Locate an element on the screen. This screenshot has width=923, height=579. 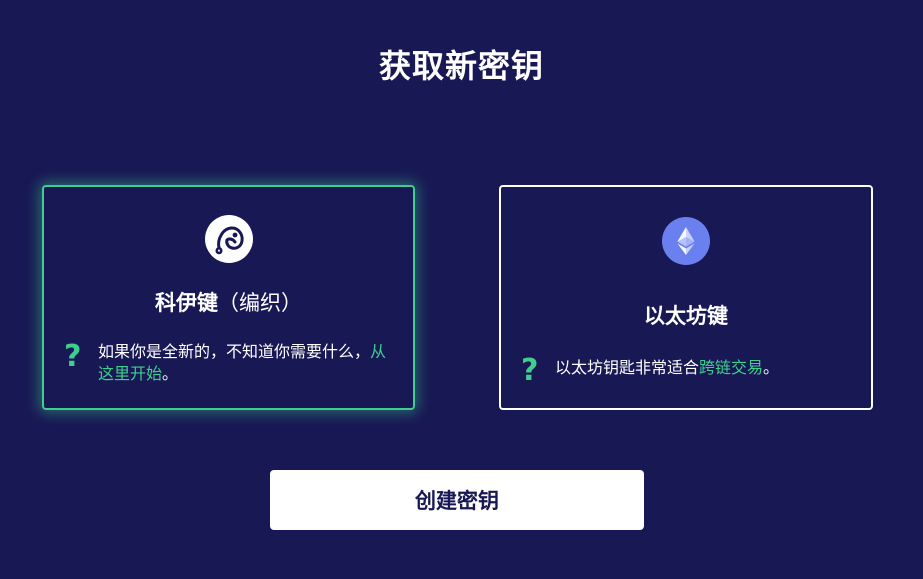
ethereum-help-text-after: 。 is located at coordinates (771, 367).